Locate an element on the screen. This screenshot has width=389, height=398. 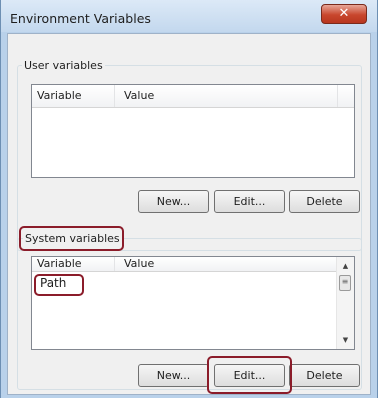
vertical-scrollbar: ▲ ≡ ▼ is located at coordinates (345, 303).